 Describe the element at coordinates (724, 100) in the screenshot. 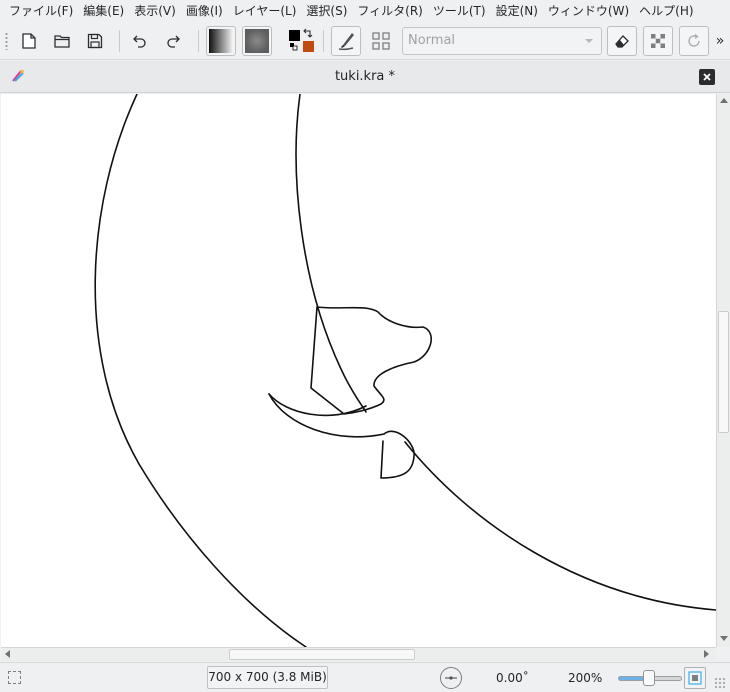

I see `scroll-up-arrow-icon` at that location.